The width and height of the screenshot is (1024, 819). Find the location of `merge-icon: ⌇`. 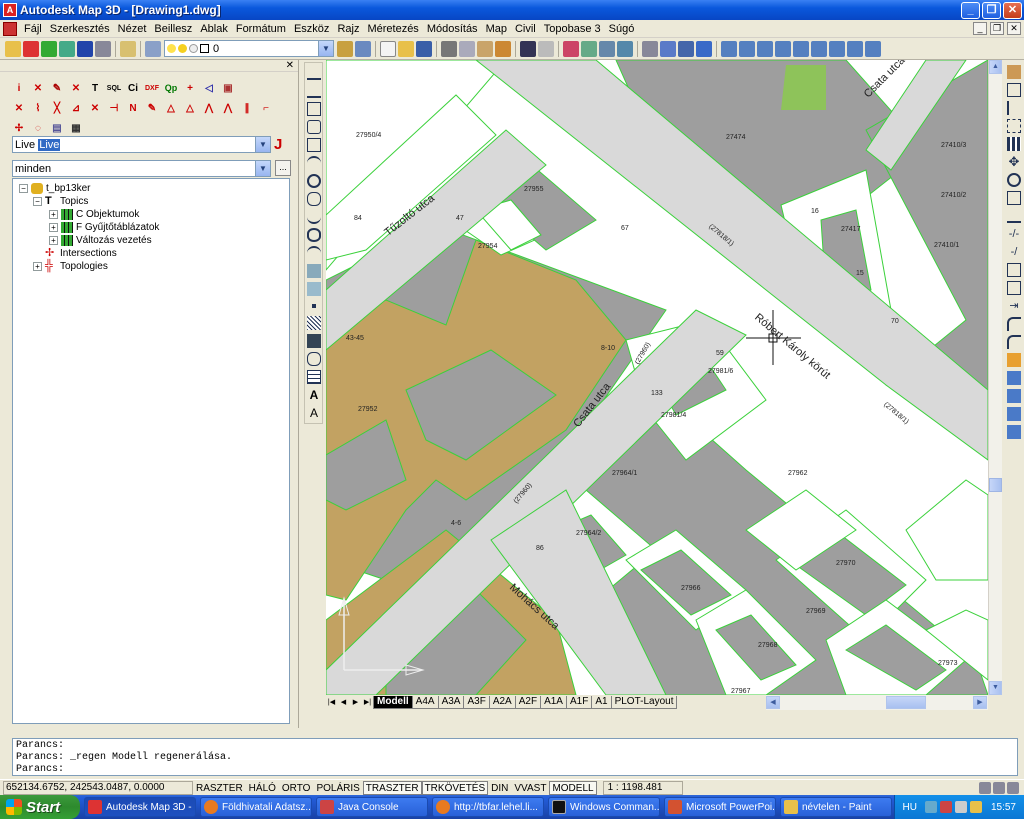

merge-icon: ⌇ is located at coordinates (38, 108).